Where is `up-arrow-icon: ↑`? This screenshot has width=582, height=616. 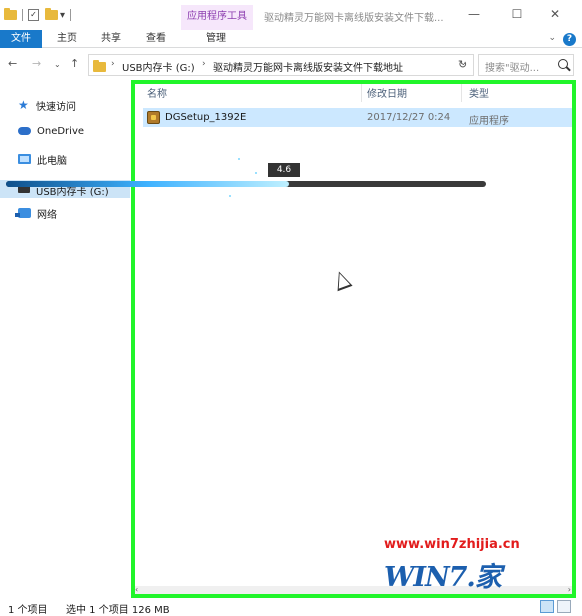
up-arrow-icon: ↑ is located at coordinates (74, 63).